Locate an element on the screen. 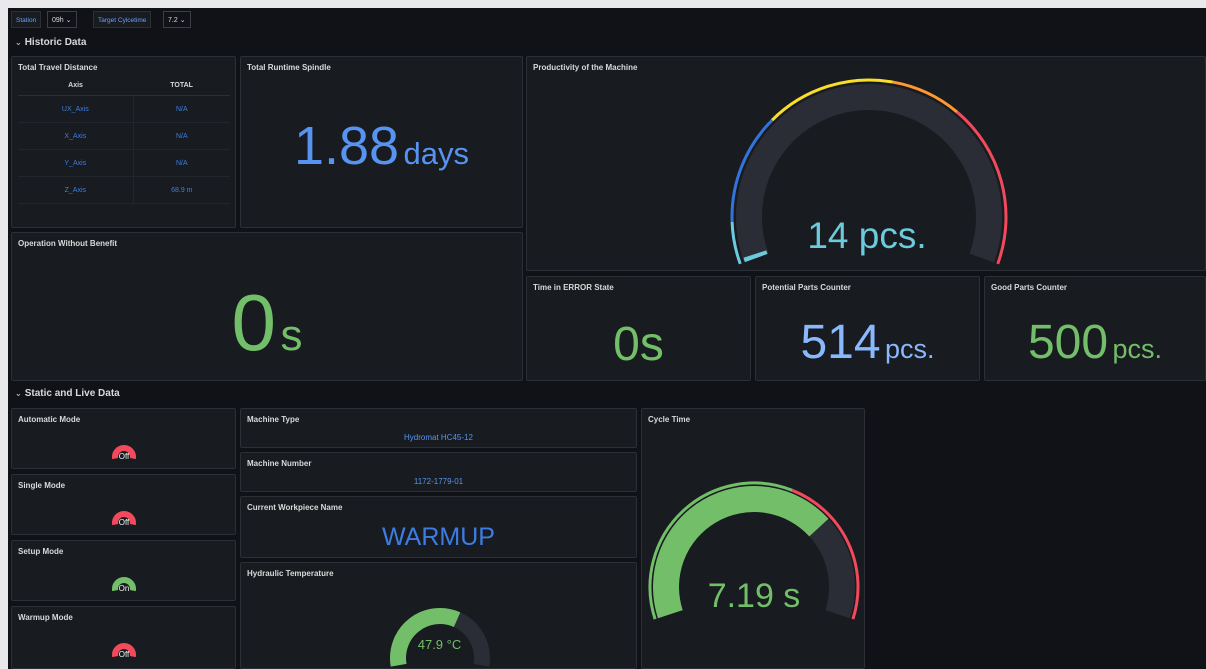 This screenshot has height=669, width=1206. machine-type-value: Hydromat HC45-12 is located at coordinates (438, 437).